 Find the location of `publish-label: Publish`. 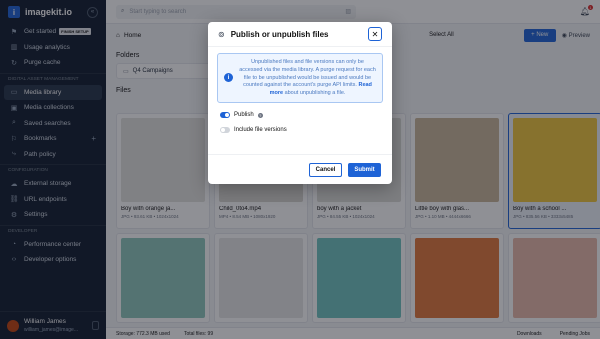

publish-label: Publish is located at coordinates (244, 115).